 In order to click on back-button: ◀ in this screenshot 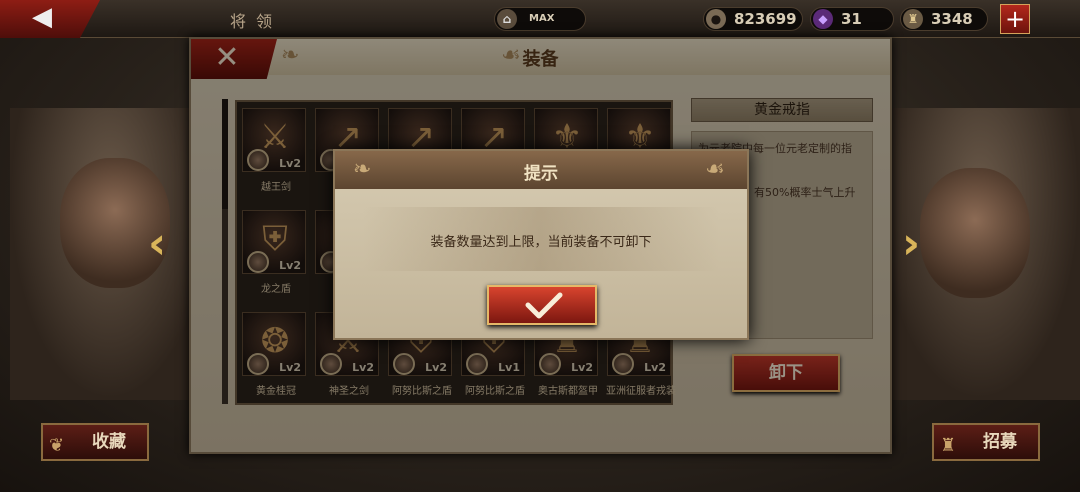, I will do `click(50, 19)`.